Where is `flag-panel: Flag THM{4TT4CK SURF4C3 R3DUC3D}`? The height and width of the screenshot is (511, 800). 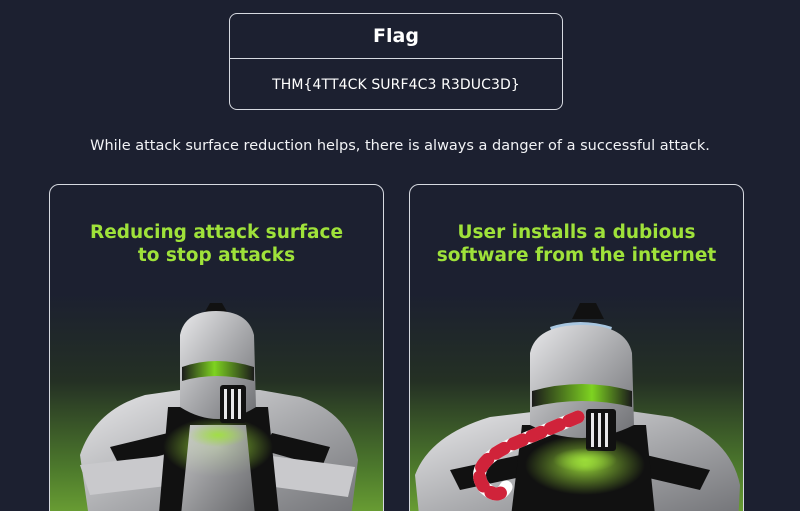
flag-panel: Flag THM{4TT4CK SURF4C3 R3DUC3D} is located at coordinates (396, 61).